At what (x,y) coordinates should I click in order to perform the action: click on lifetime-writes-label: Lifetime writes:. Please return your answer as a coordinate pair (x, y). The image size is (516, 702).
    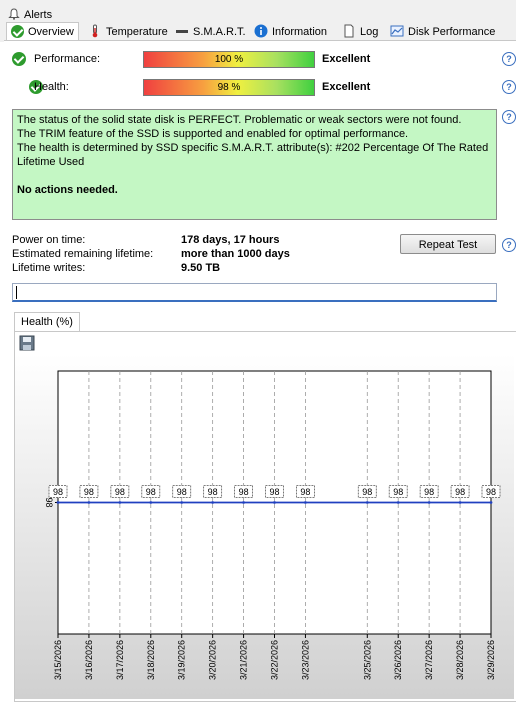
    Looking at the image, I should click on (49, 268).